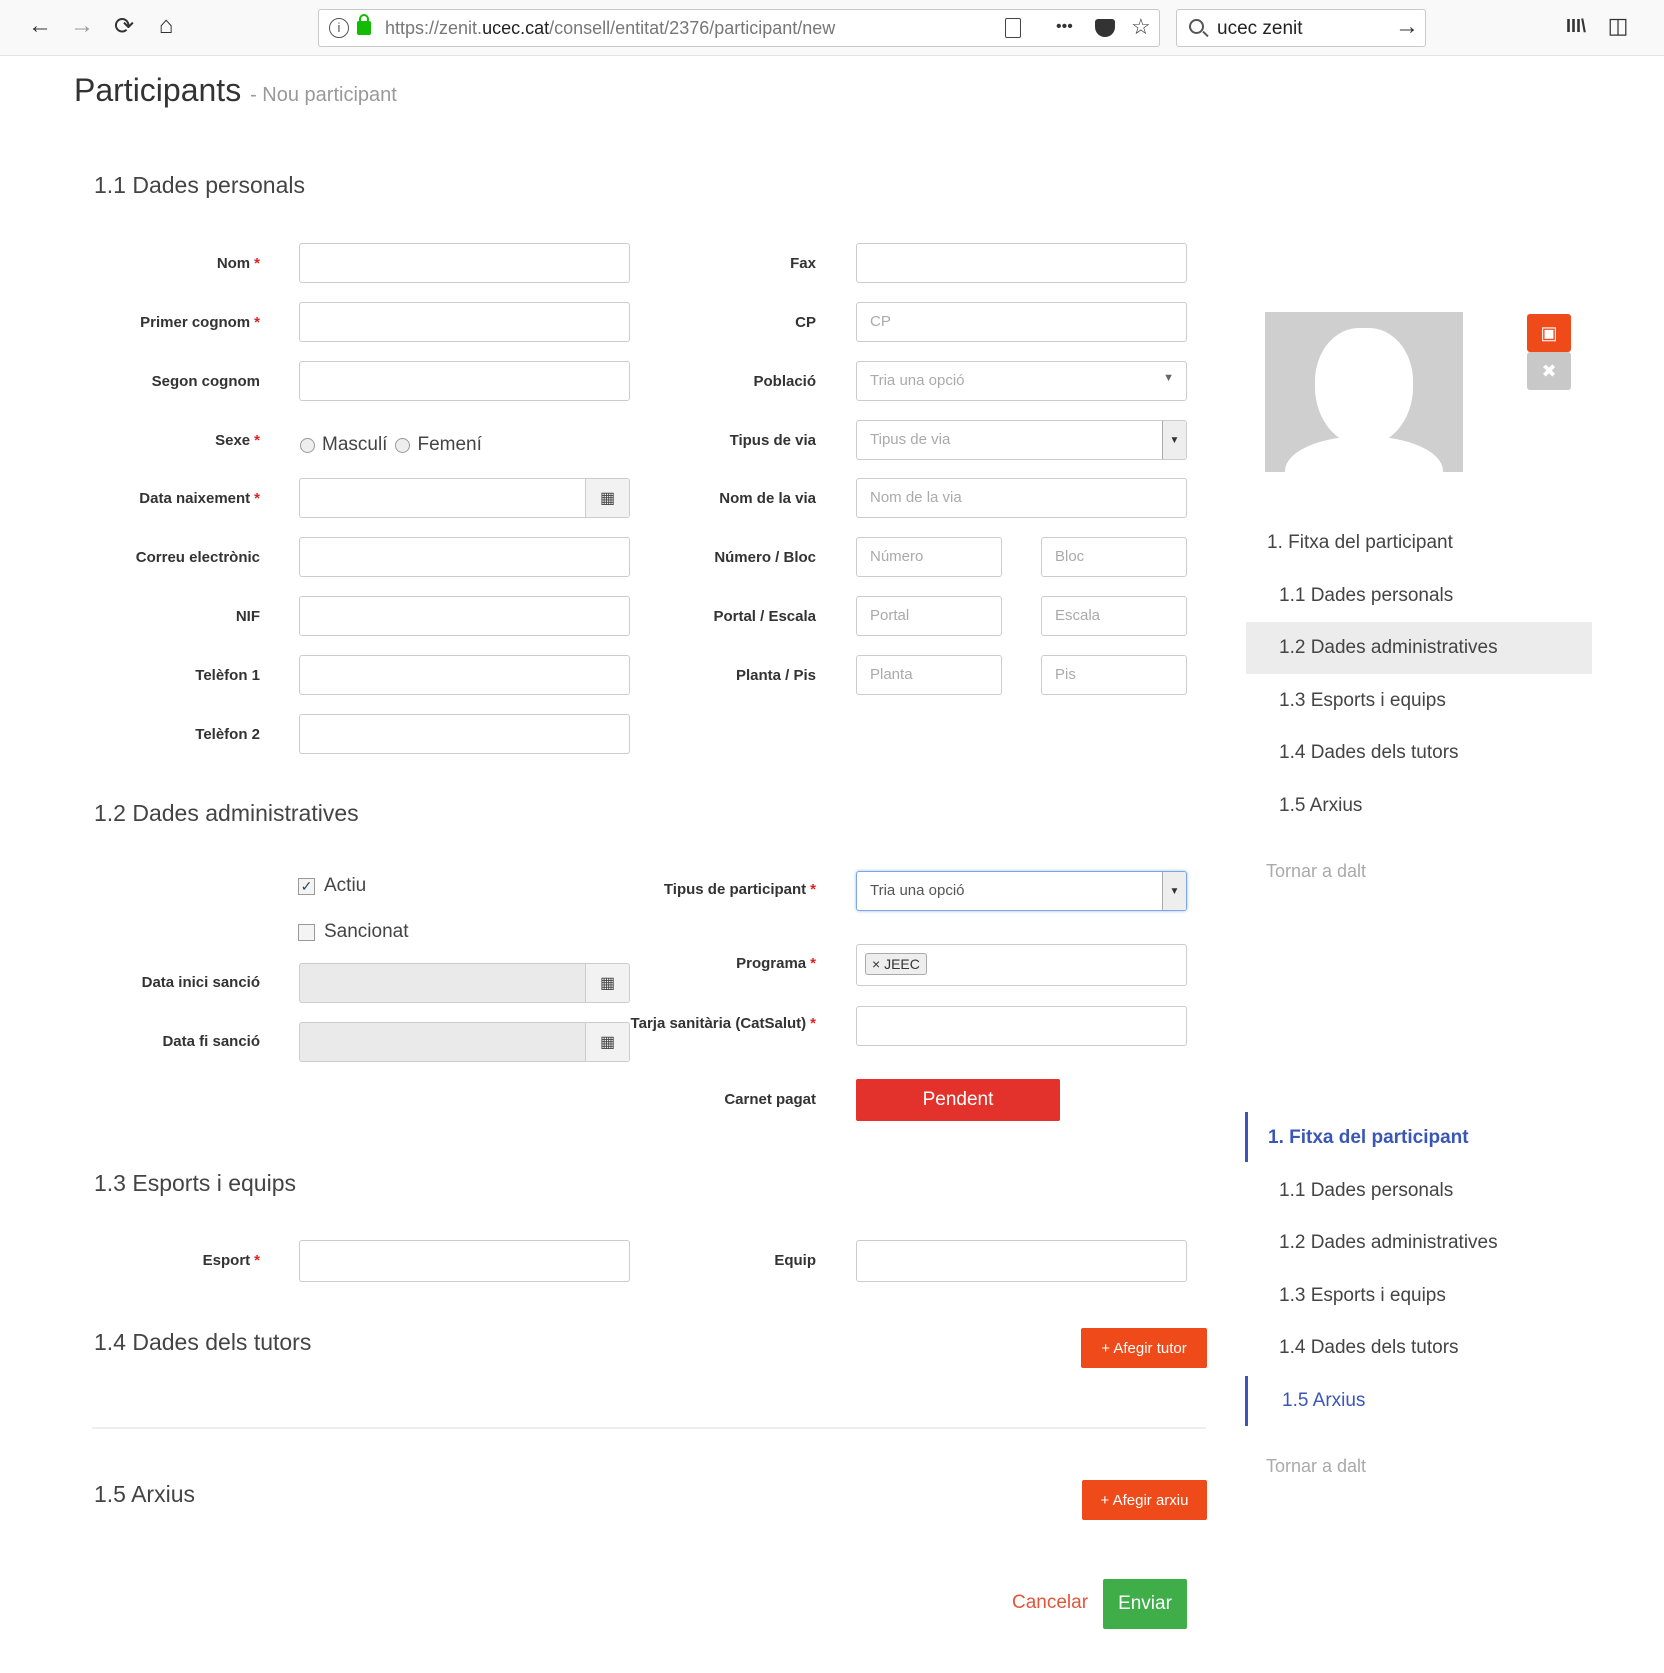 The height and width of the screenshot is (1673, 1664). I want to click on label-equip: Equip, so click(795, 1260).